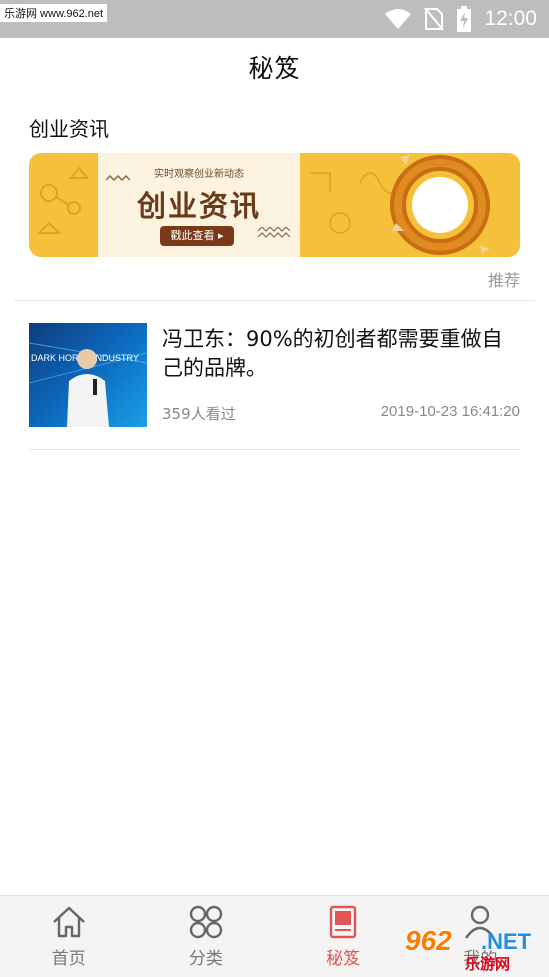 This screenshot has height=977, width=549. What do you see at coordinates (68, 959) in the screenshot?
I see `nav-label: 首页` at bounding box center [68, 959].